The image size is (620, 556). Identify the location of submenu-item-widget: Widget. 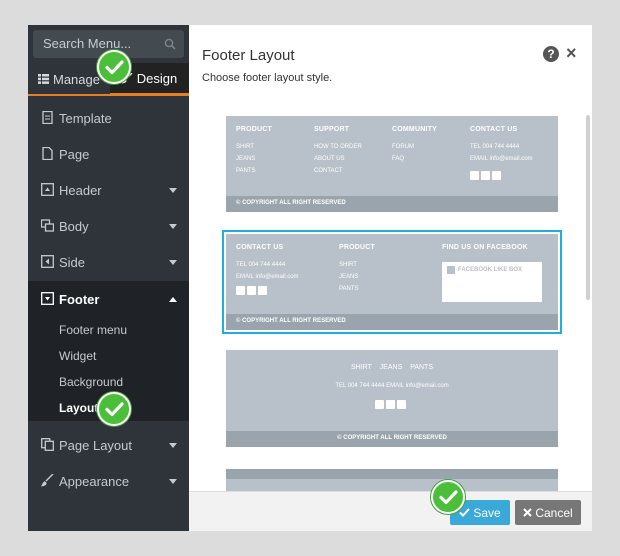
(77, 356).